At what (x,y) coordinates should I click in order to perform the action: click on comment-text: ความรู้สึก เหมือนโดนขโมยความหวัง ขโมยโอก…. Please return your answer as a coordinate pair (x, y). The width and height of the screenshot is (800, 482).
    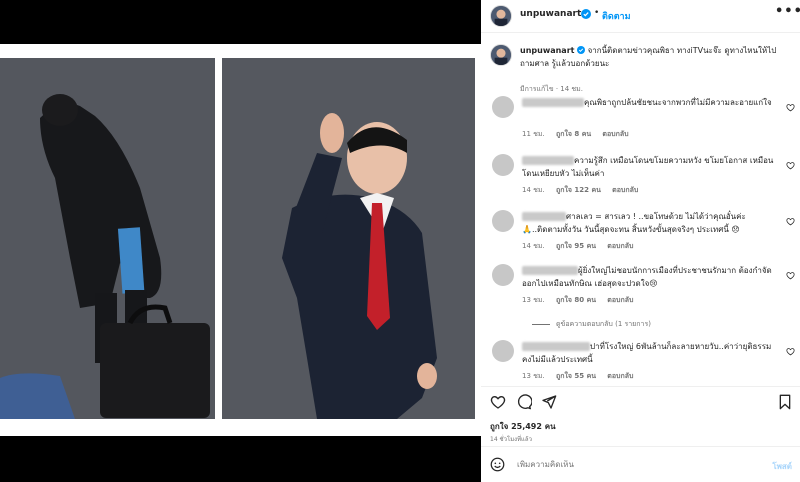
    Looking at the image, I should click on (648, 167).